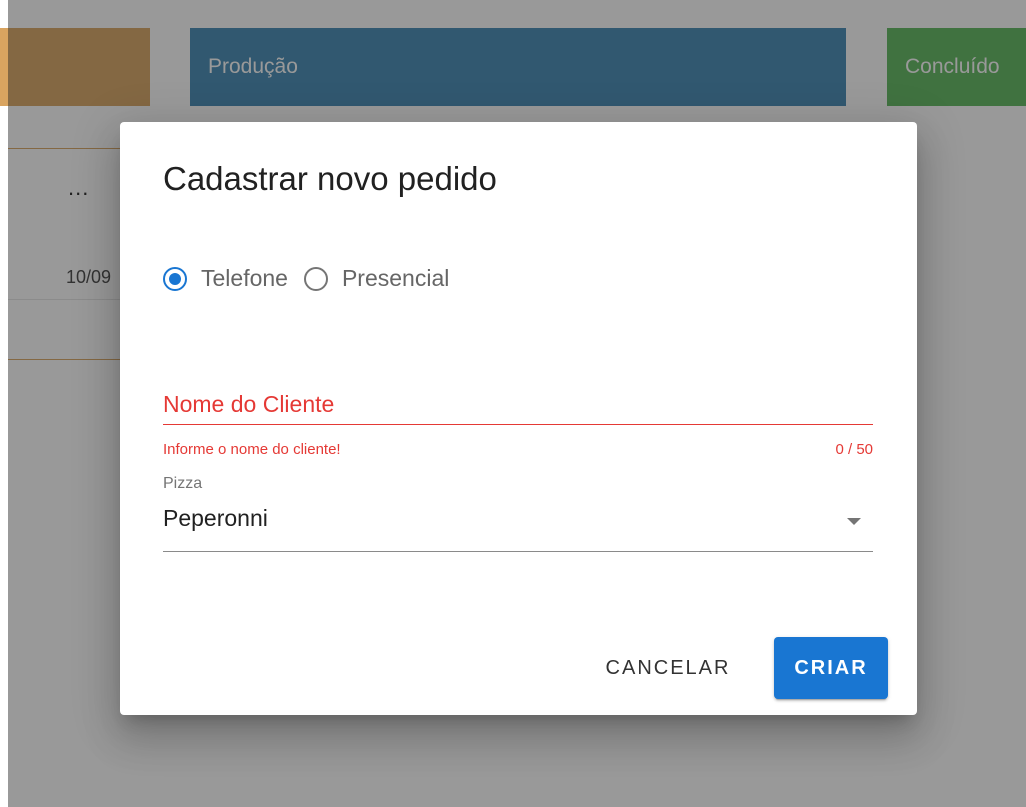 This screenshot has height=807, width=1026. What do you see at coordinates (854, 449) in the screenshot?
I see `customer-name-counter: 0 / 50` at bounding box center [854, 449].